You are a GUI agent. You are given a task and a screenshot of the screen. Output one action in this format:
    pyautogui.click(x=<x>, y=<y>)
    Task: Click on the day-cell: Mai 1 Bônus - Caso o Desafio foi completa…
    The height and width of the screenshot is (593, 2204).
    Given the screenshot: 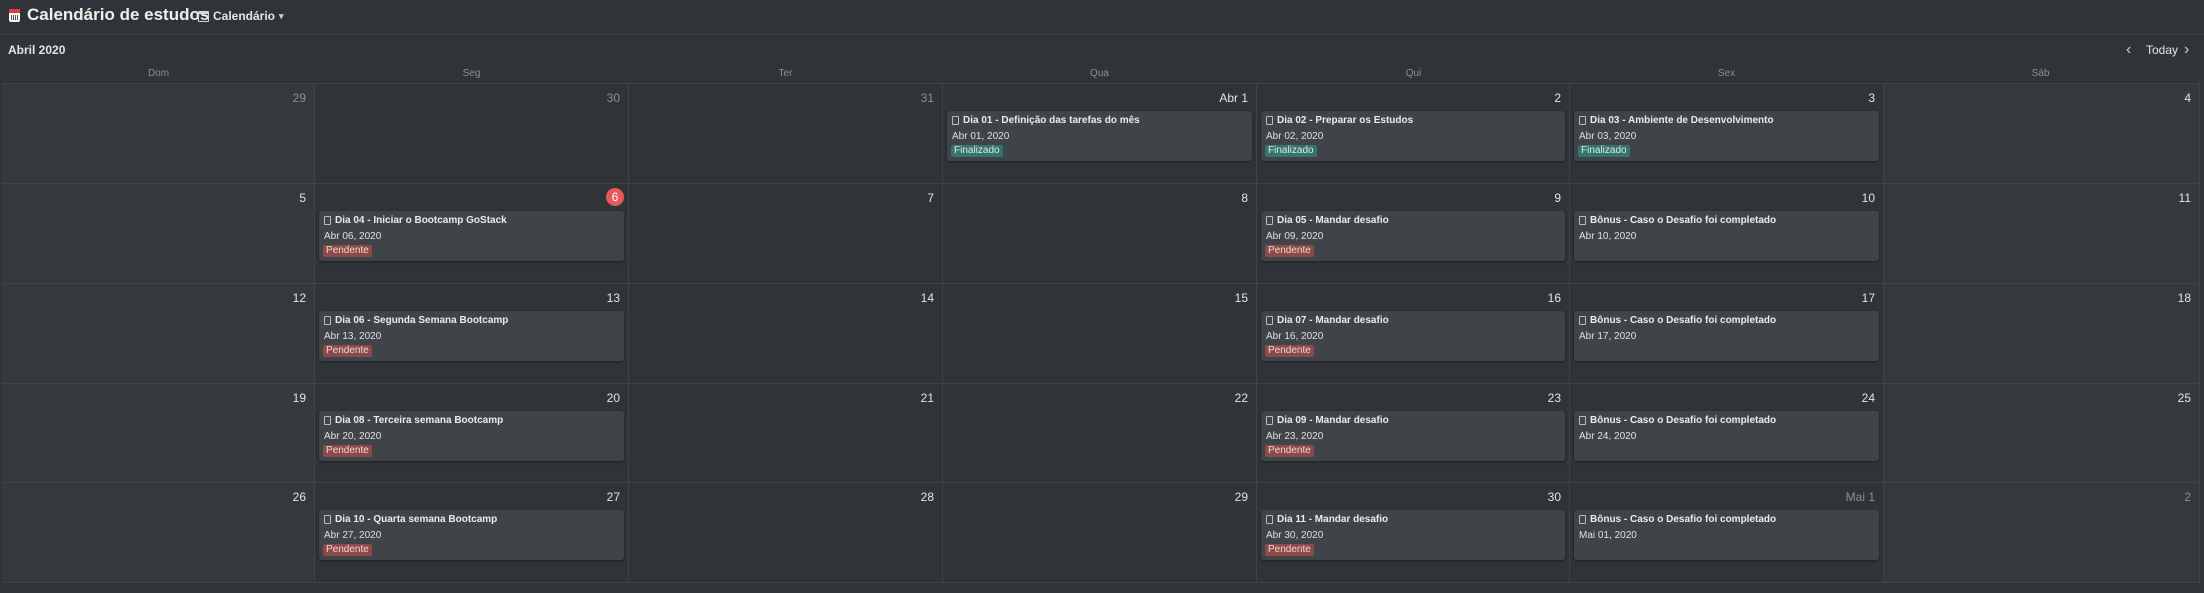 What is the action you would take?
    pyautogui.click(x=1727, y=533)
    